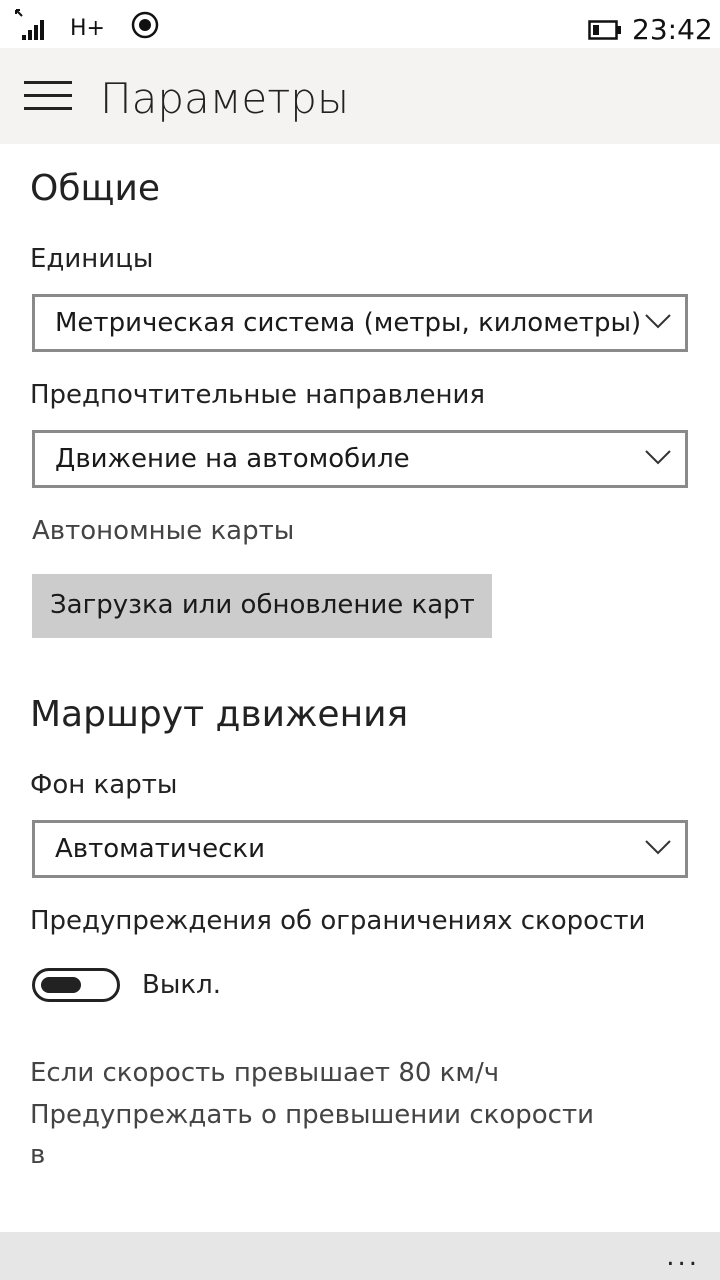  Describe the element at coordinates (104, 785) in the screenshot. I see `map-background-label: Фон карты` at that location.